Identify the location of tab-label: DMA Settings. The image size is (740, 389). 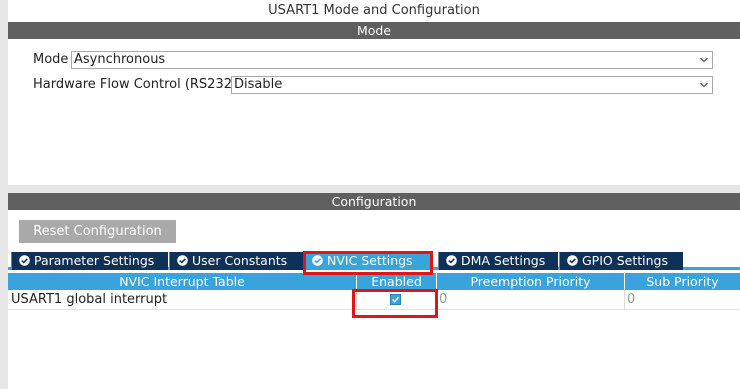
(503, 260).